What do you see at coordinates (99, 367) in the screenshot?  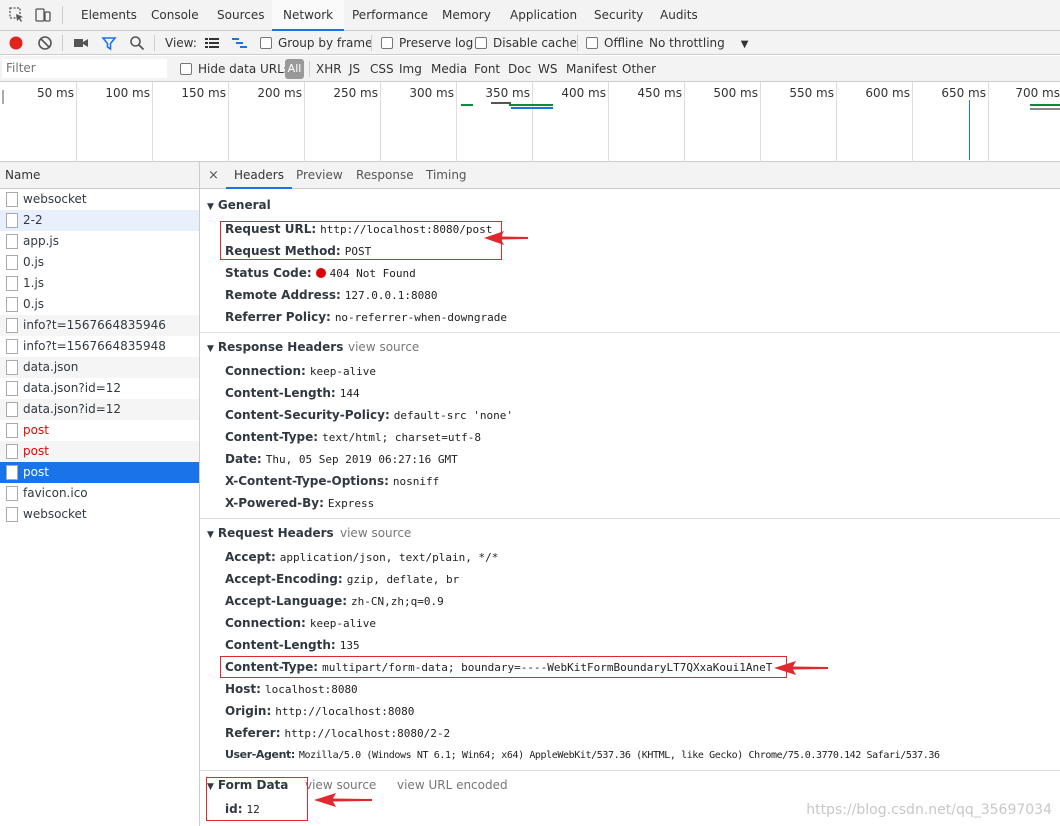 I see `request-row: data.json` at bounding box center [99, 367].